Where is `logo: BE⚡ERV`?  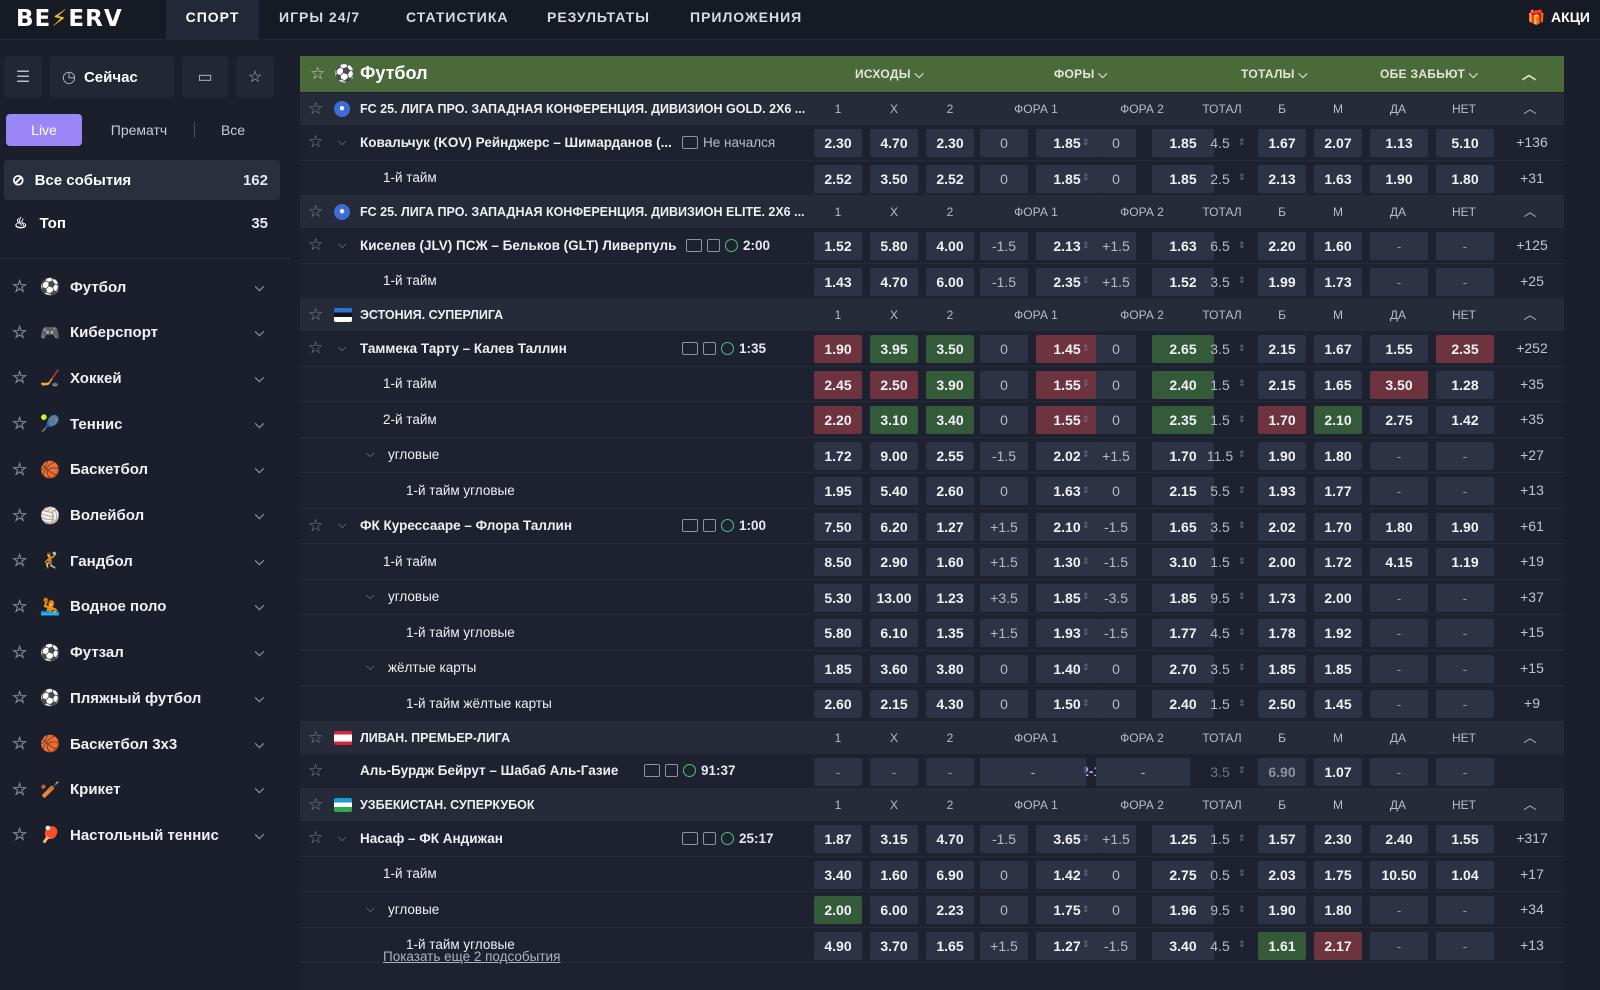 logo: BE⚡ERV is located at coordinates (69, 19).